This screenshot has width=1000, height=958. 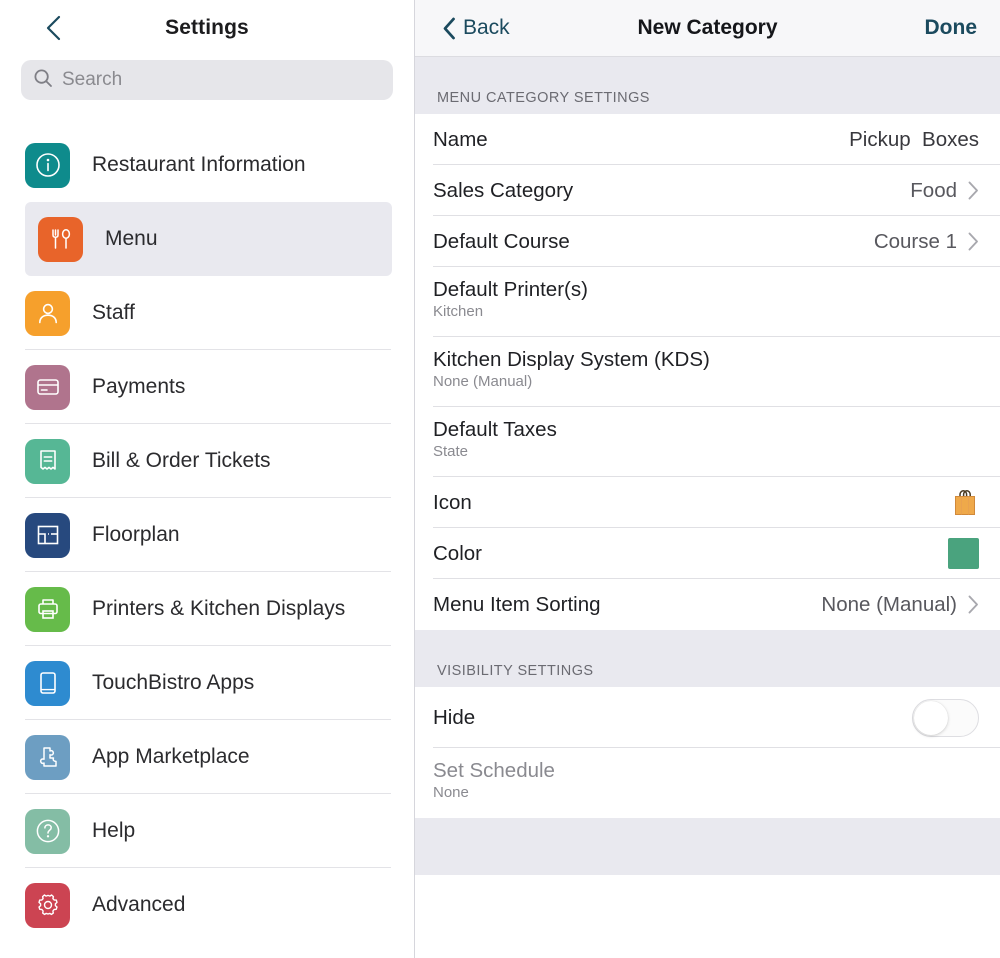 I want to click on sidebar-item-label: Menu, so click(x=131, y=238).